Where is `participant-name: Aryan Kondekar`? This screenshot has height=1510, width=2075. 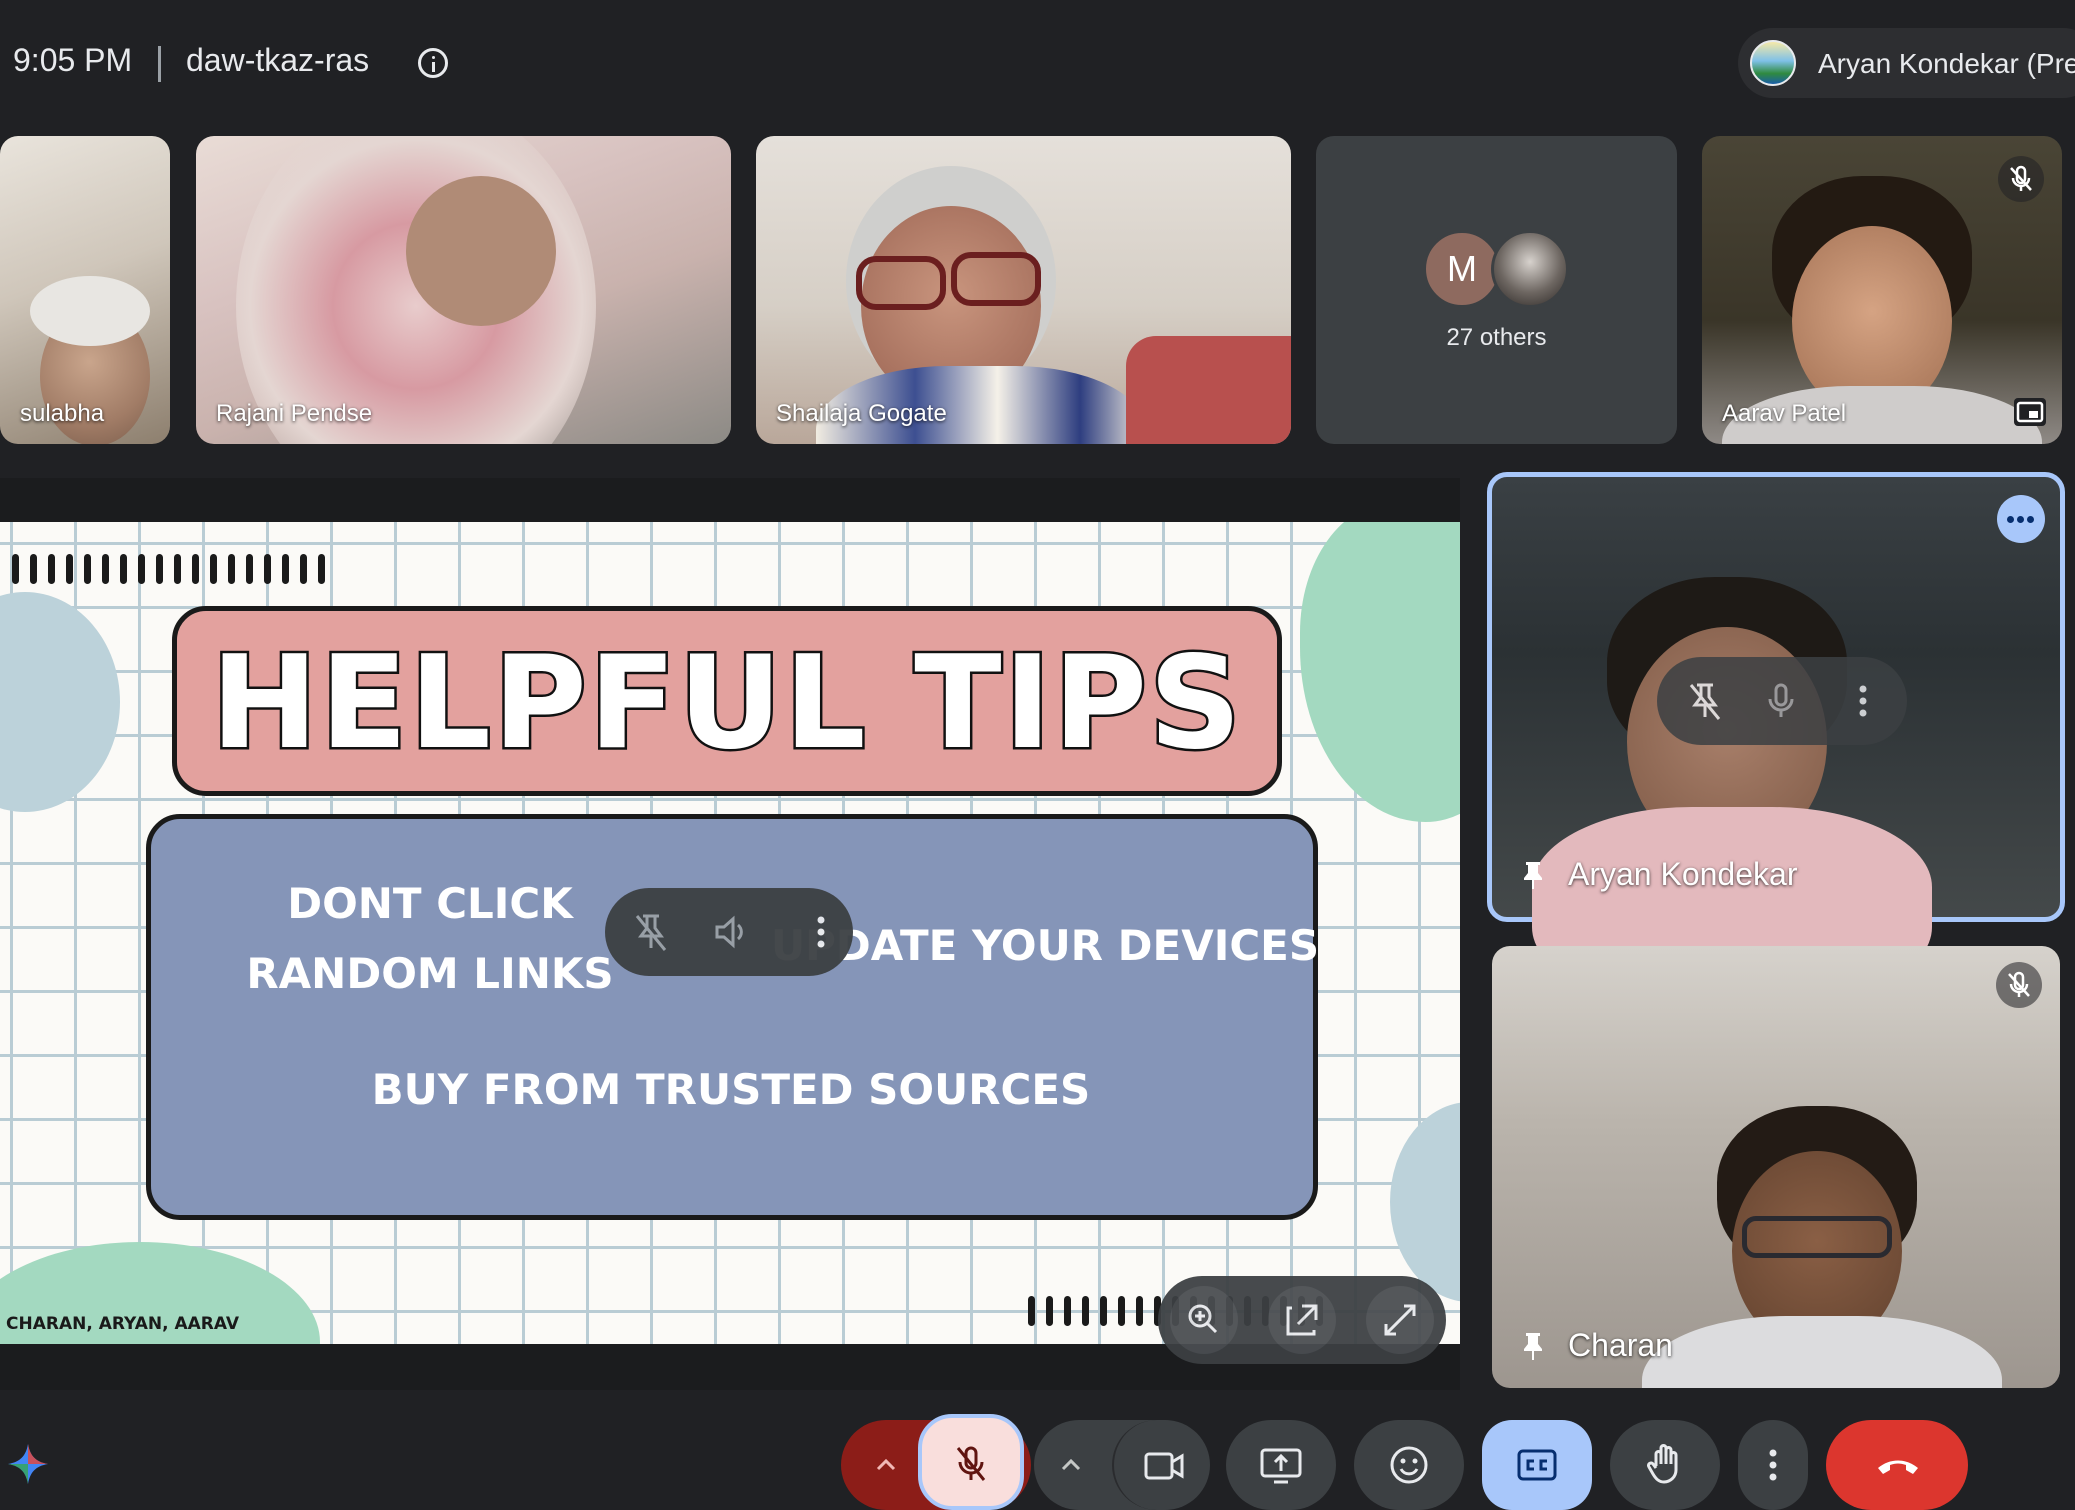
participant-name: Aryan Kondekar is located at coordinates (1683, 874).